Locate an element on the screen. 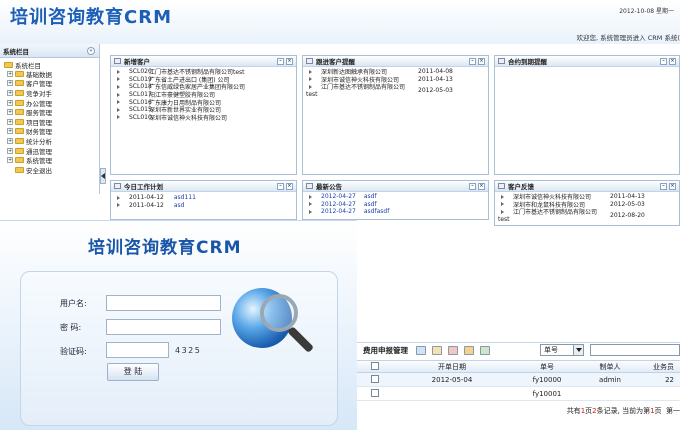 The image size is (680, 430). list-item: 2011-04-12 asd is located at coordinates (203, 206).